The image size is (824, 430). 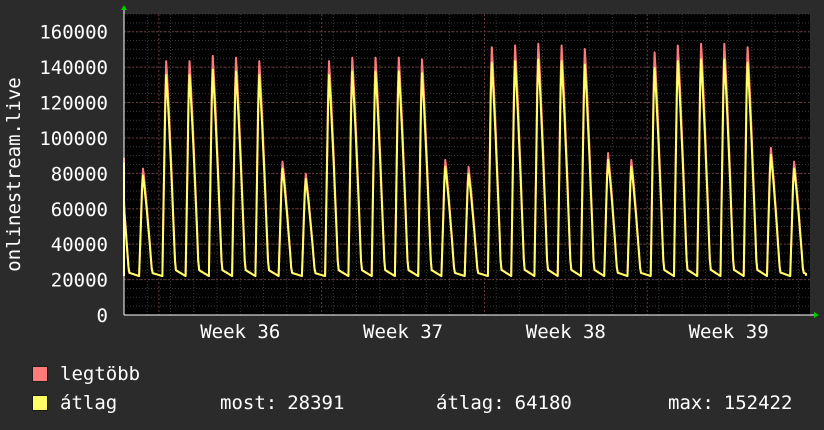 I want to click on legend-max-swatch, so click(x=40, y=374).